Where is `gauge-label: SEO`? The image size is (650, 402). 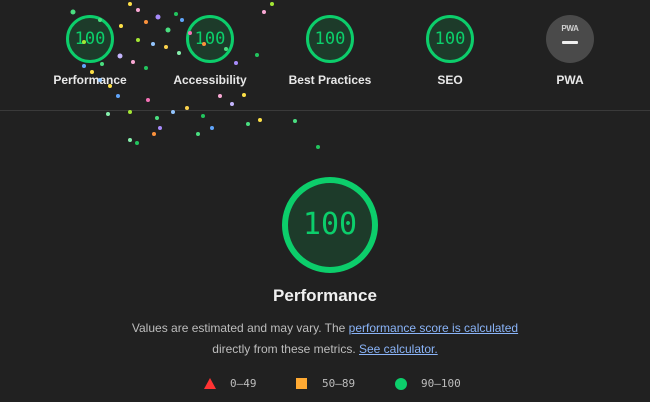
gauge-label: SEO is located at coordinates (450, 80).